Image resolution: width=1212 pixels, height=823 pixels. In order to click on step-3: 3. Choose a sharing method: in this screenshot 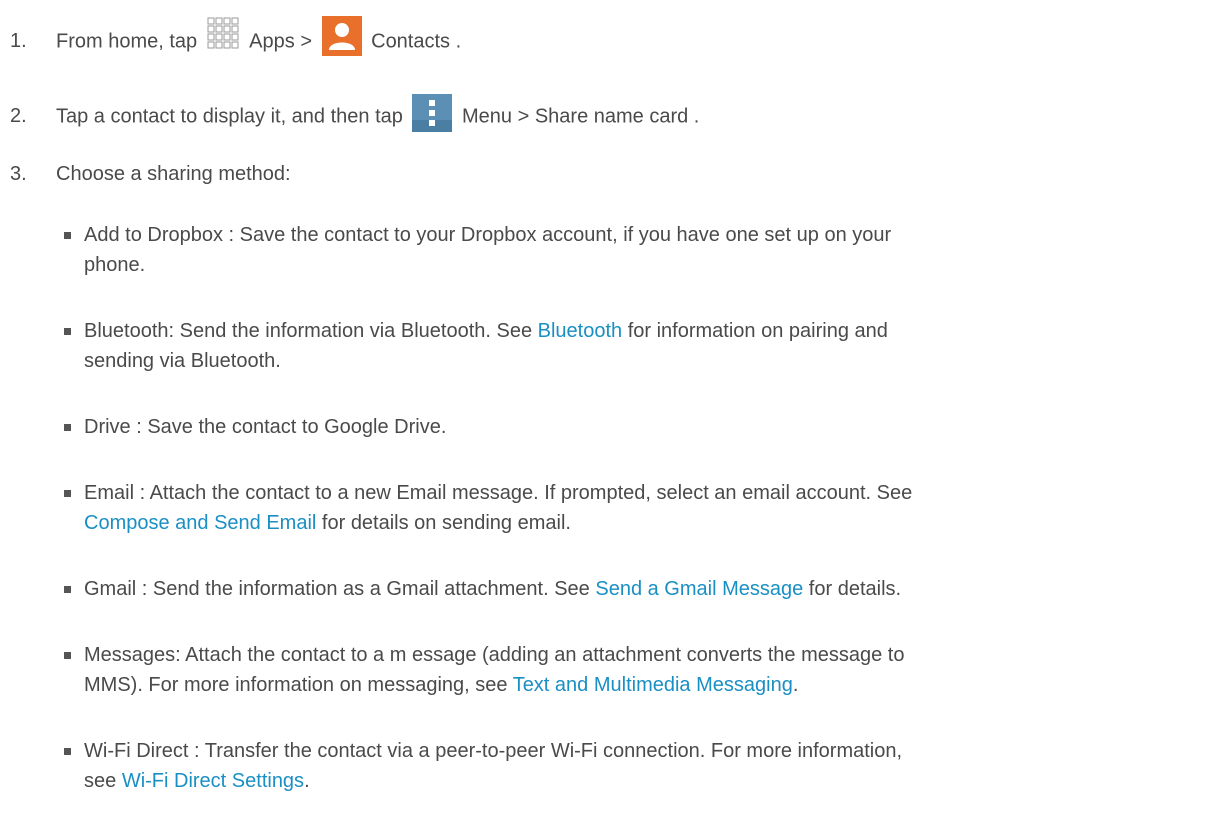, I will do `click(150, 174)`.